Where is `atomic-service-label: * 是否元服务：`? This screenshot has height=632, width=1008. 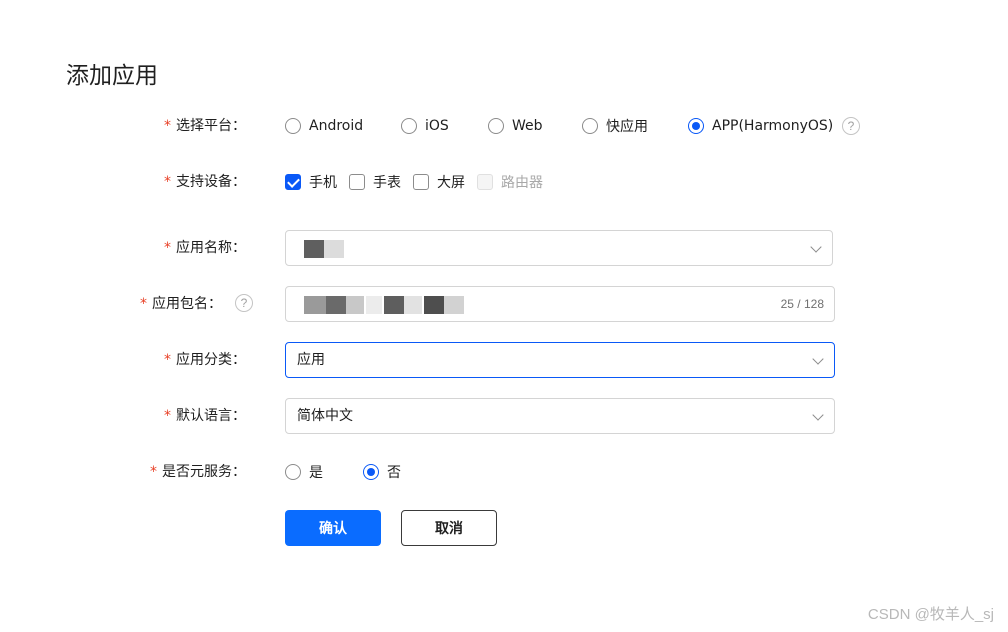 atomic-service-label: * 是否元服务： is located at coordinates (198, 472).